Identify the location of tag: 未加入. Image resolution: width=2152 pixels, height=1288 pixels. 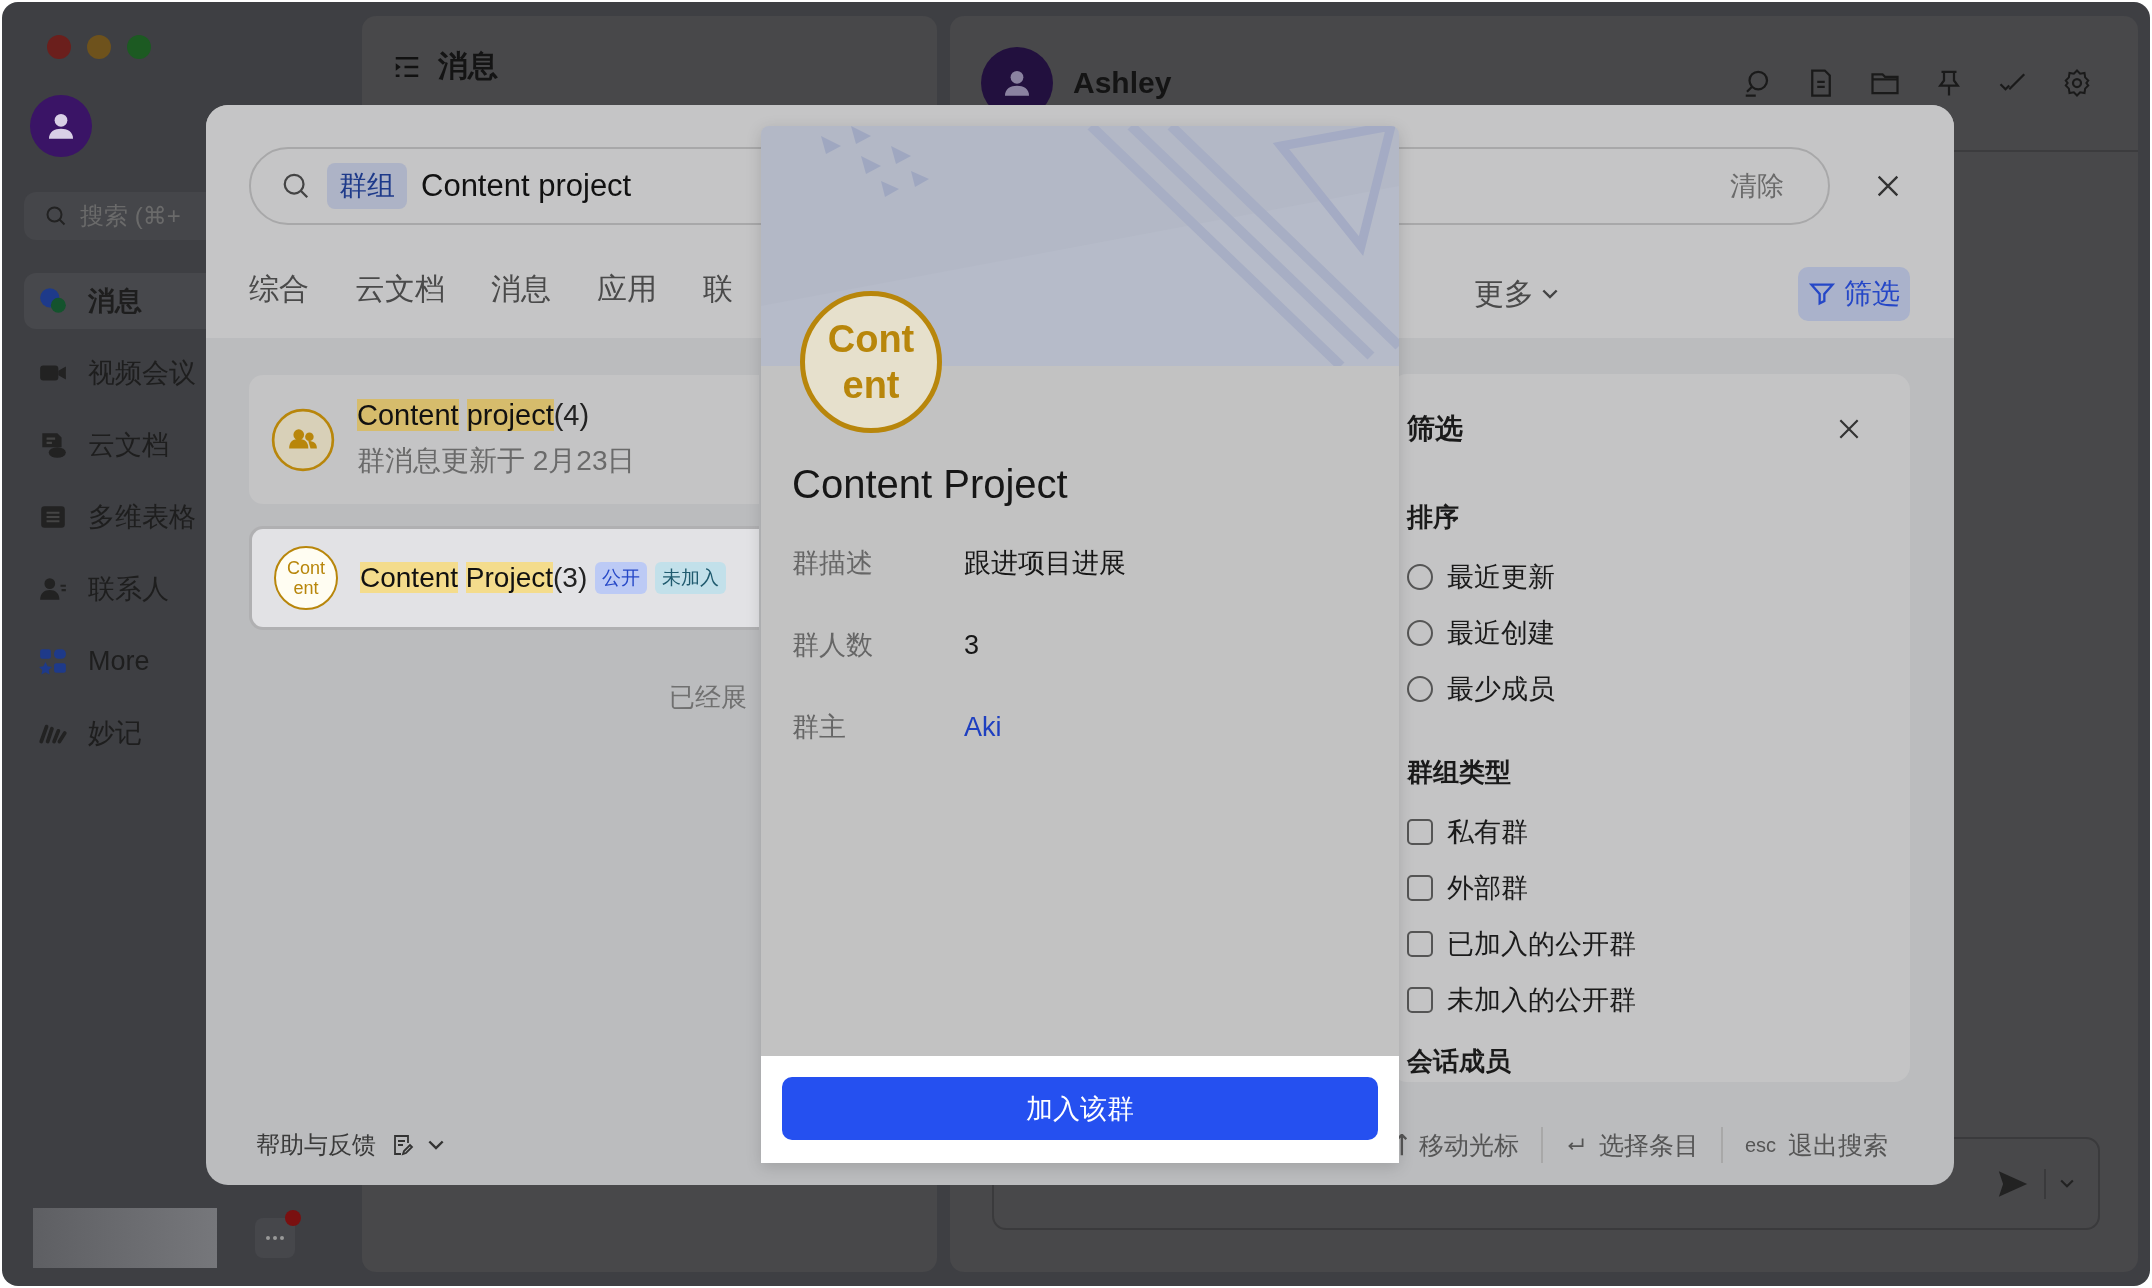
(691, 578).